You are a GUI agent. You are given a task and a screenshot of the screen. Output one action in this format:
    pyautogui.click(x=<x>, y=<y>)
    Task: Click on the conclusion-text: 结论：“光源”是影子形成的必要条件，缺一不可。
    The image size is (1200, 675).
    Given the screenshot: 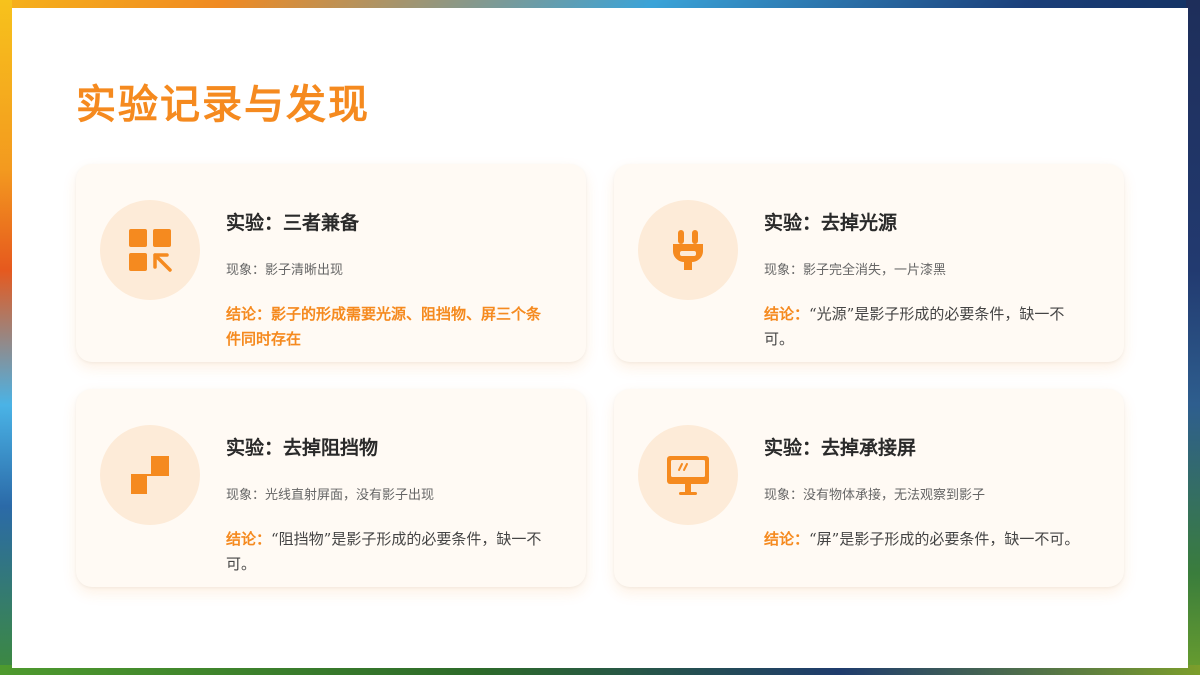 What is the action you would take?
    pyautogui.click(x=929, y=327)
    